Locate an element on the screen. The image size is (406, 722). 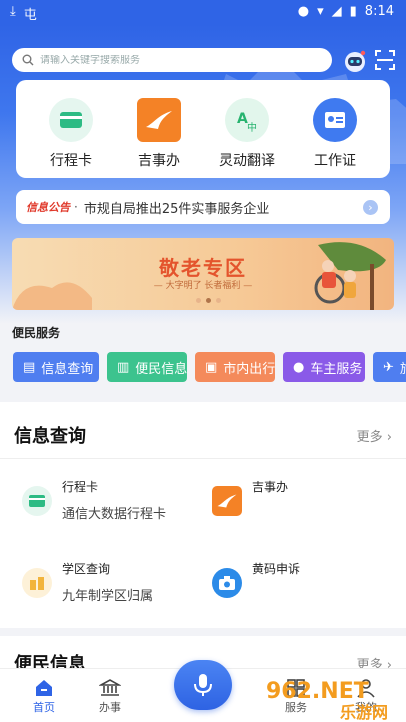
chip-label: 市内出行 is located at coordinates (249, 369).